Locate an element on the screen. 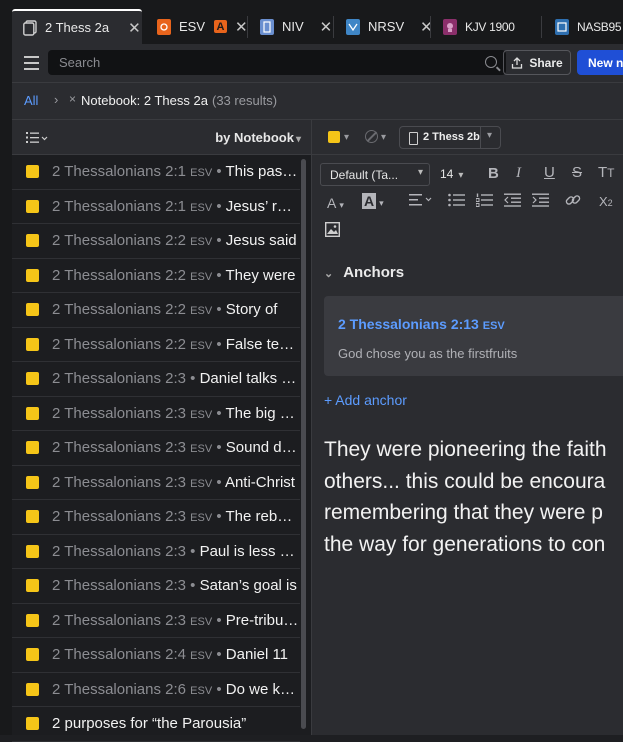  add-anchor-link: + Add anchor is located at coordinates (365, 400).